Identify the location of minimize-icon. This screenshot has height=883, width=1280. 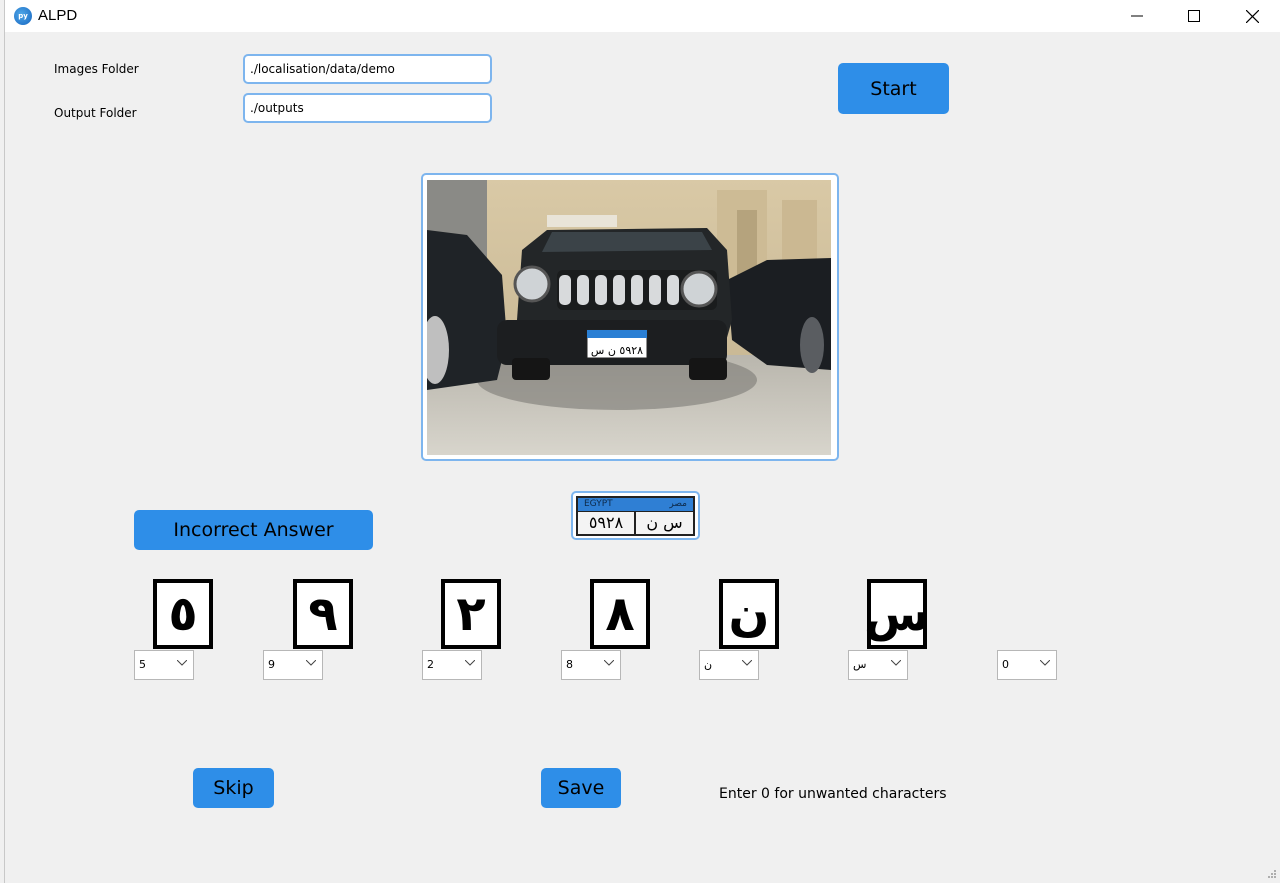
(1137, 16).